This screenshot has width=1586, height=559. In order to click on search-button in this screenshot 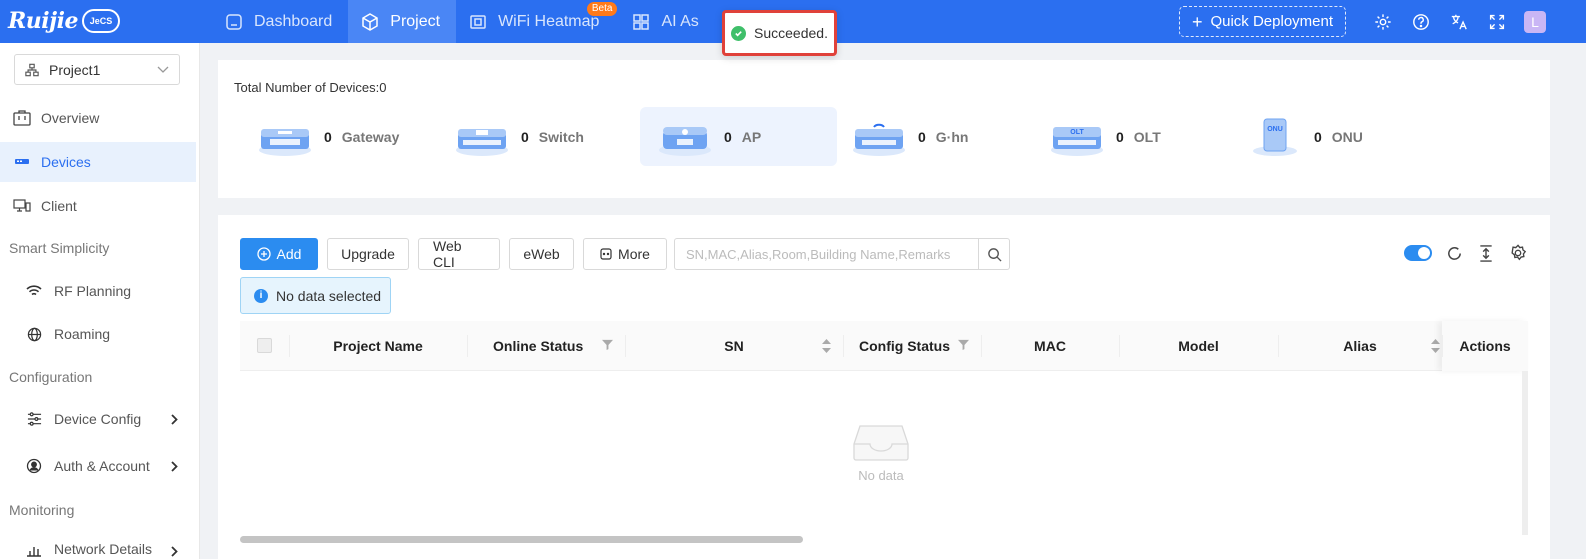, I will do `click(993, 254)`.